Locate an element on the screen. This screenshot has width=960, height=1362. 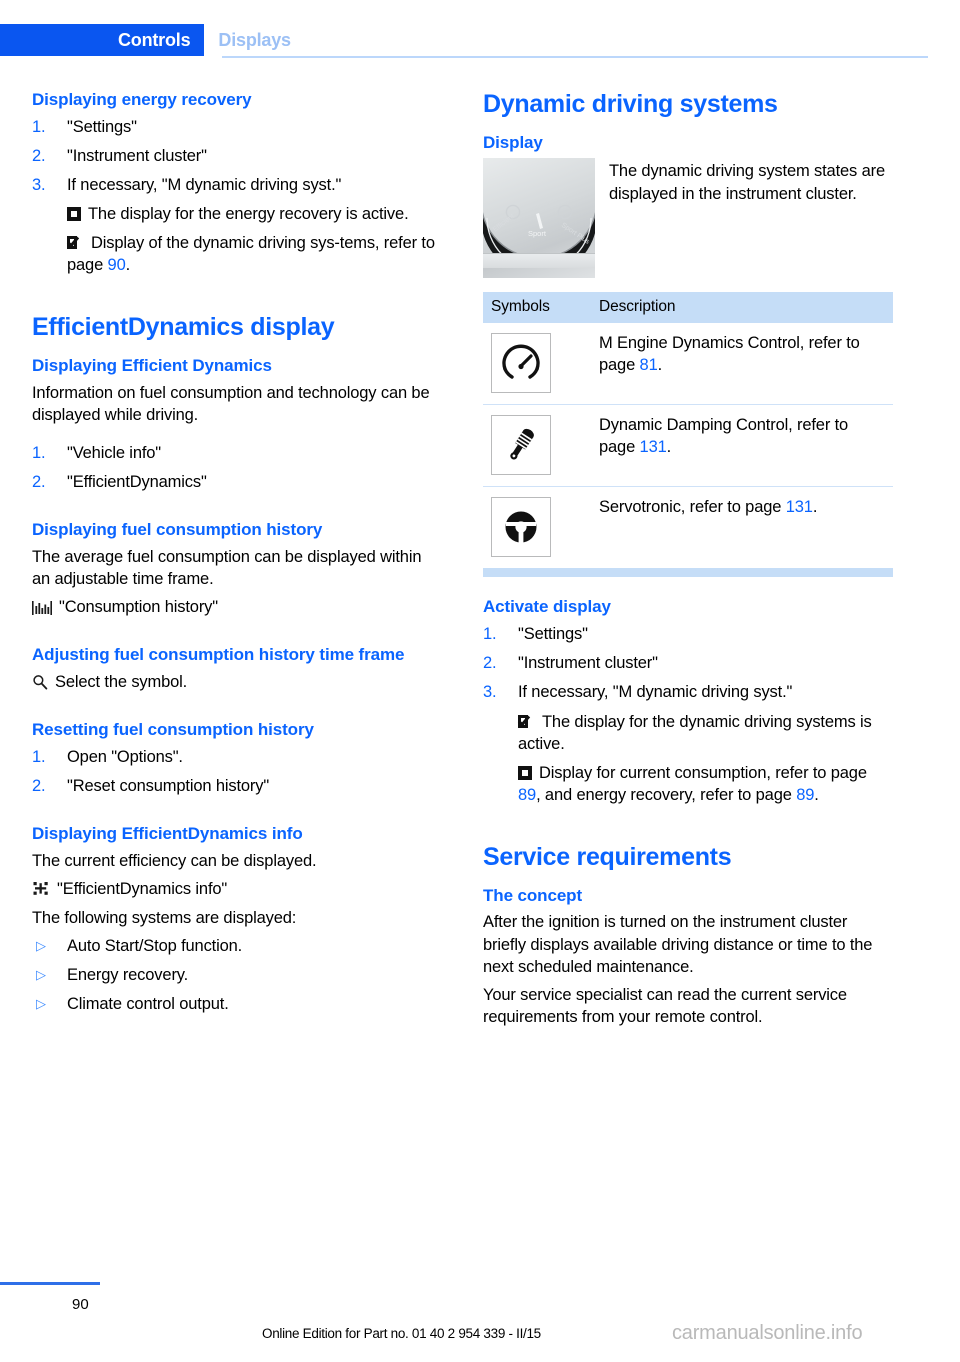
heading-activate-display: Activate display is located at coordinates (547, 607).